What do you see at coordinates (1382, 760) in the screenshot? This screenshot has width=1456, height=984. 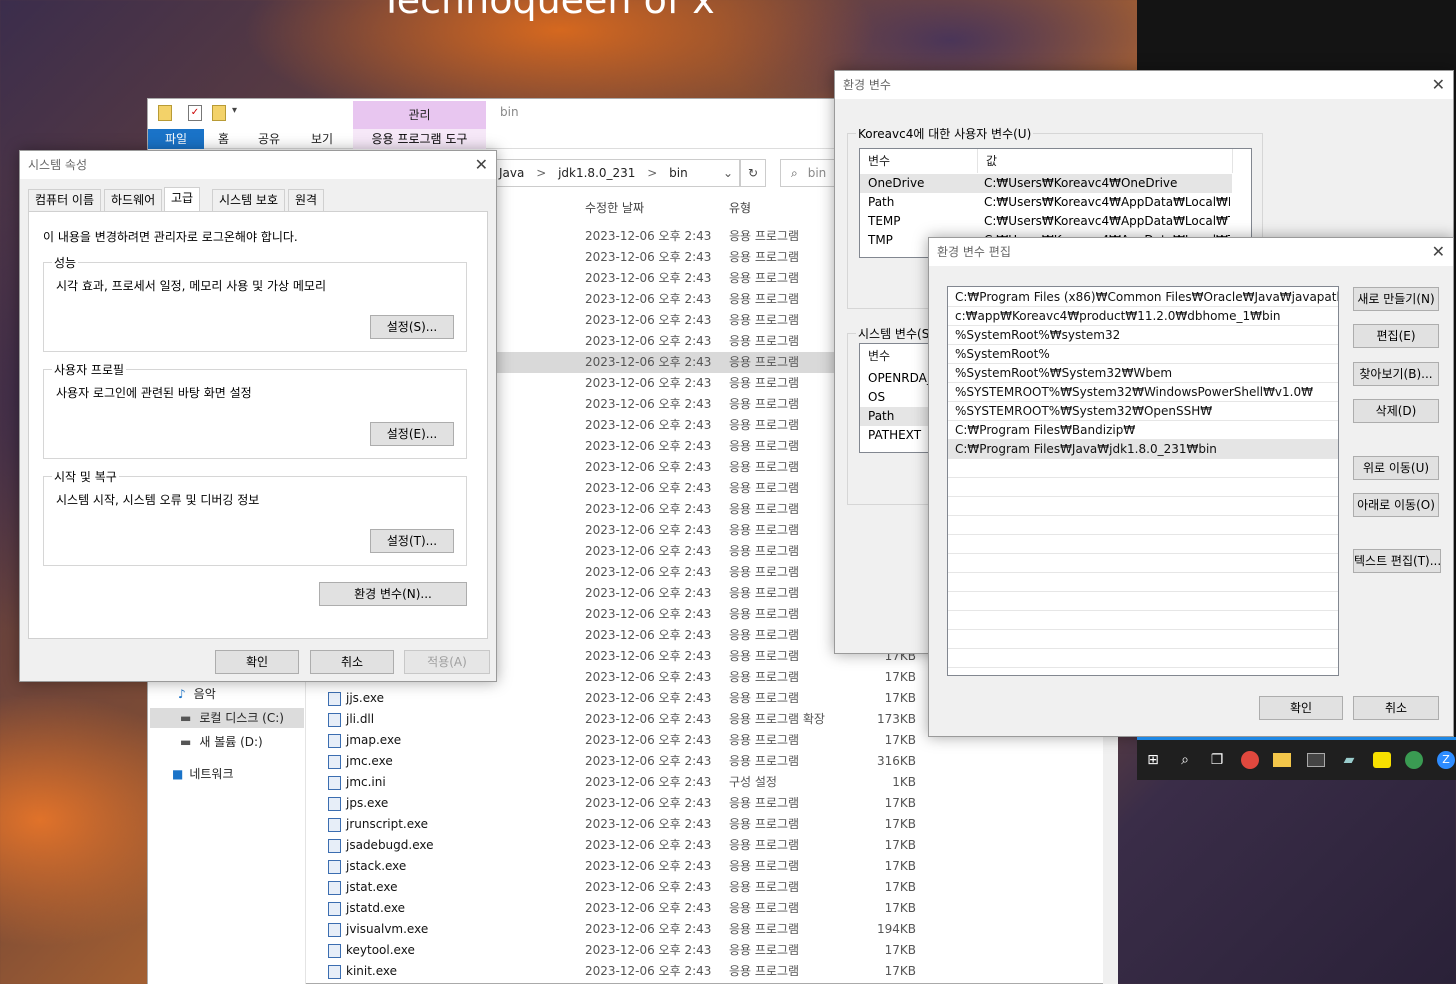 I see `kakaotalk-icon` at bounding box center [1382, 760].